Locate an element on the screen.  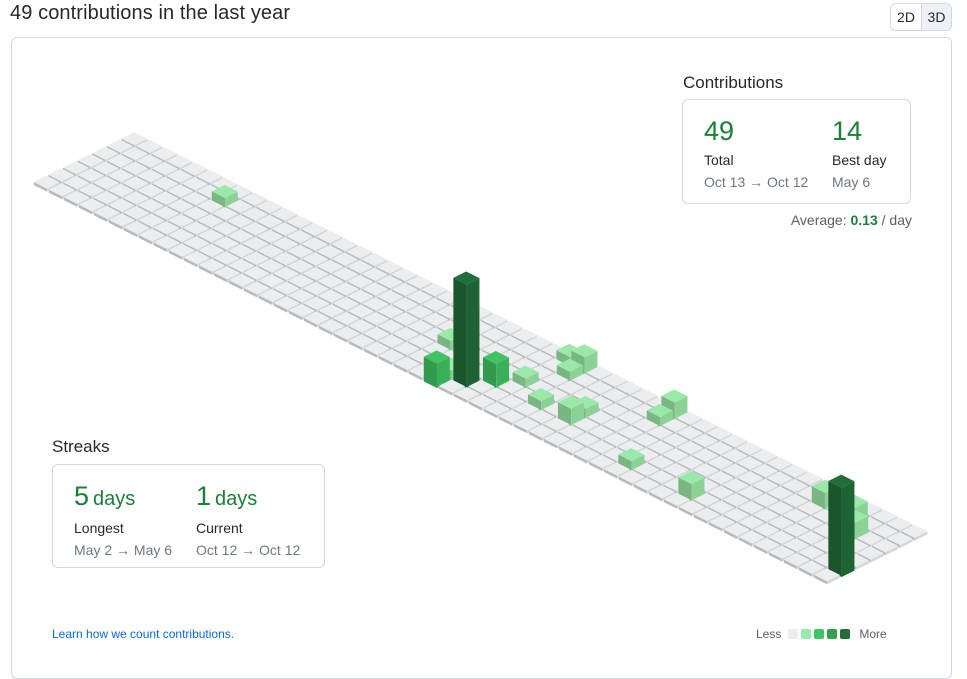
current-streak-value: 1 is located at coordinates (204, 496).